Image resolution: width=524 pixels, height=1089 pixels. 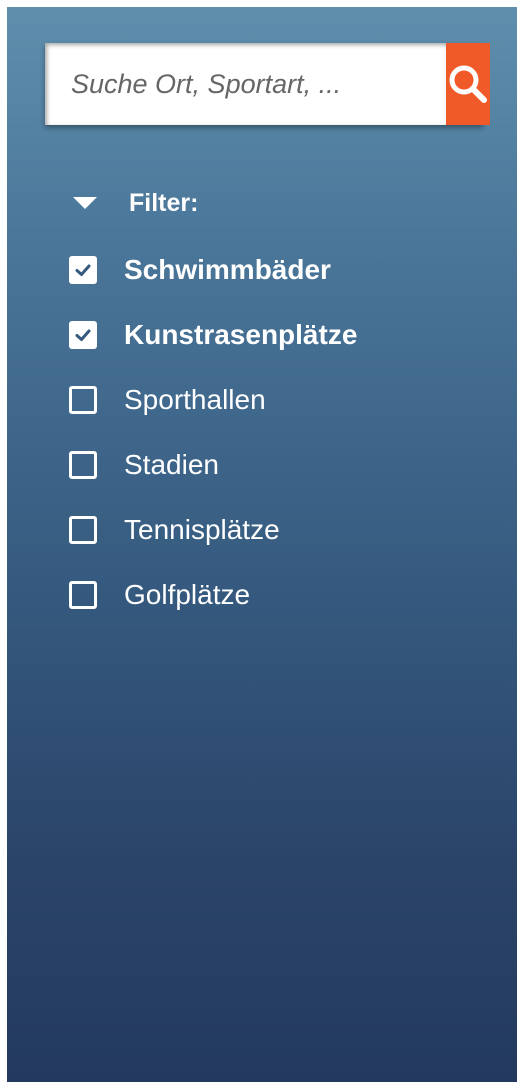 I want to click on filter-title: Filter:, so click(x=164, y=202).